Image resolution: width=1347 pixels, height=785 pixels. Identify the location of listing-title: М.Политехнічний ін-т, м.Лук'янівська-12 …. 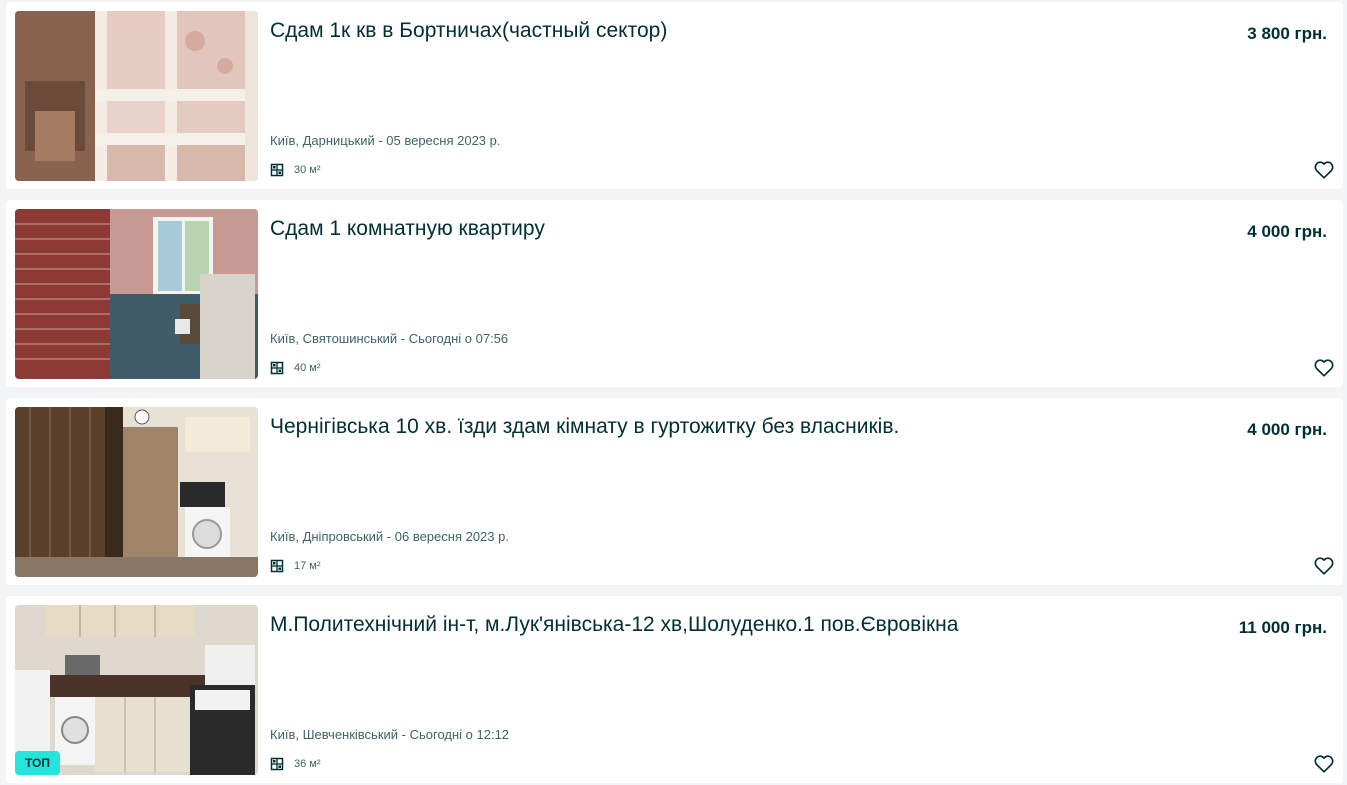
(614, 625).